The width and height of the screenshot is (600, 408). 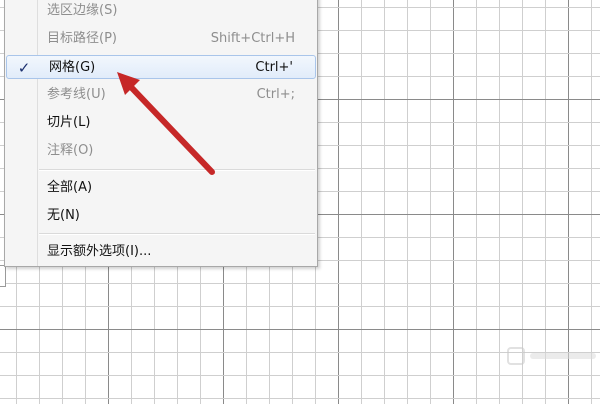 I want to click on menu-item-label: 全部(A), so click(x=70, y=187).